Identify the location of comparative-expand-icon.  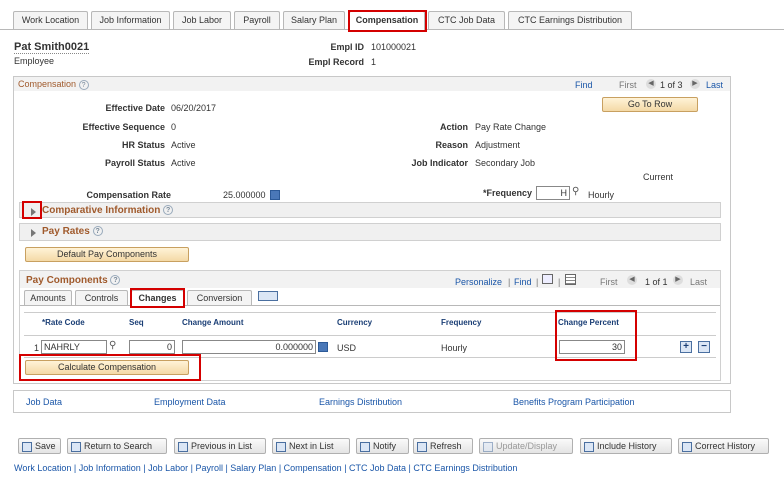
(33, 211).